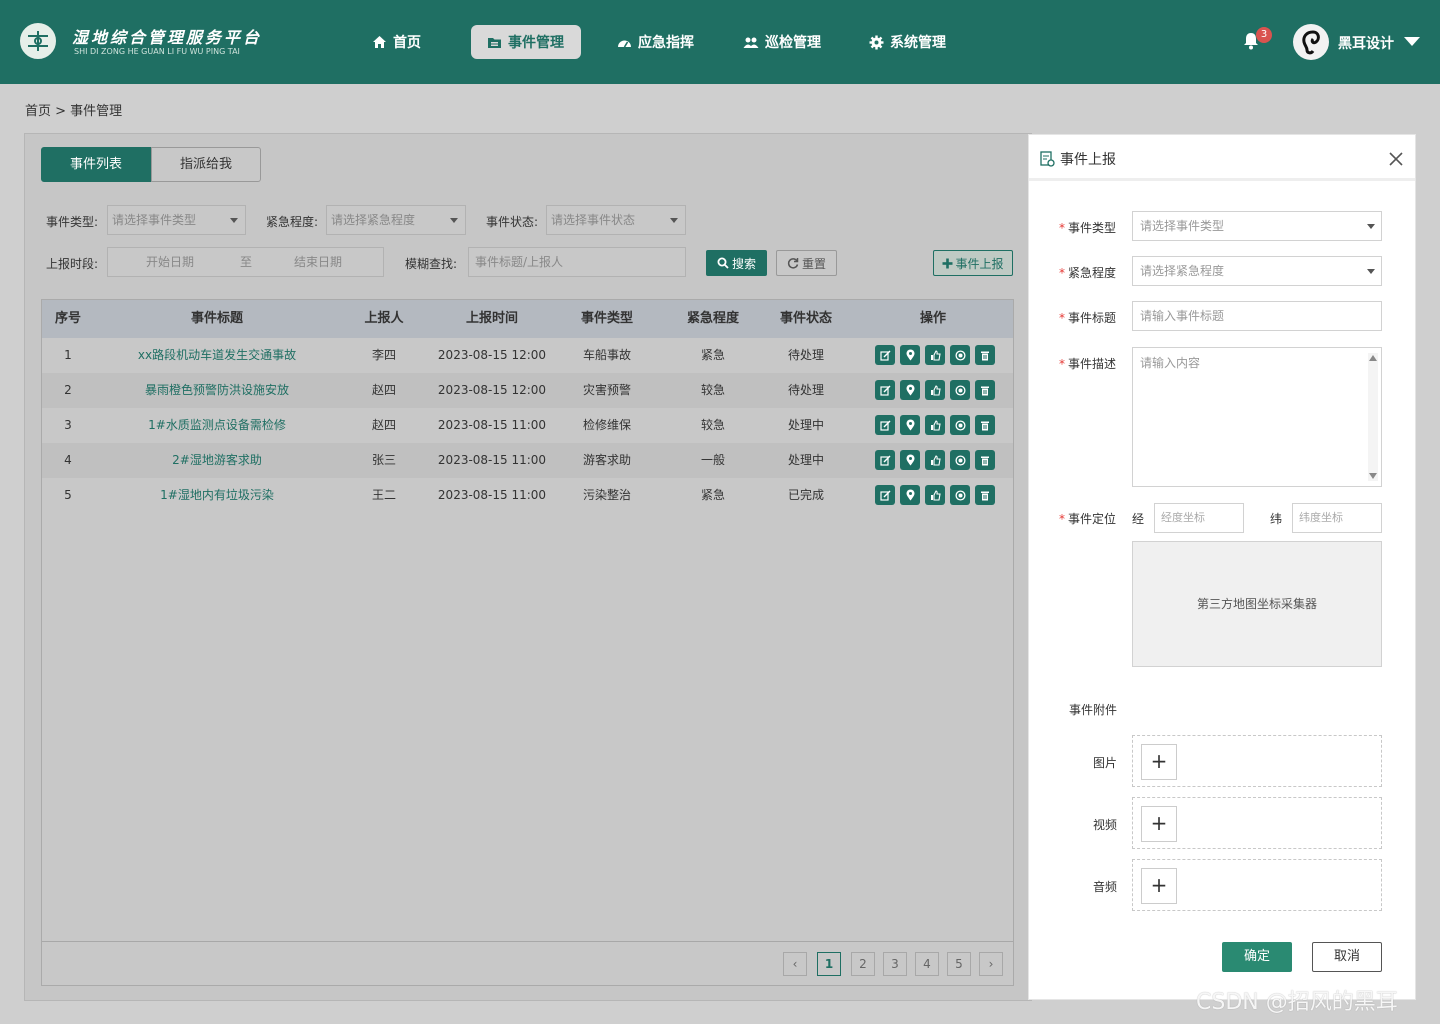 This screenshot has height=1024, width=1440. What do you see at coordinates (927, 964) in the screenshot?
I see `page-4: 4` at bounding box center [927, 964].